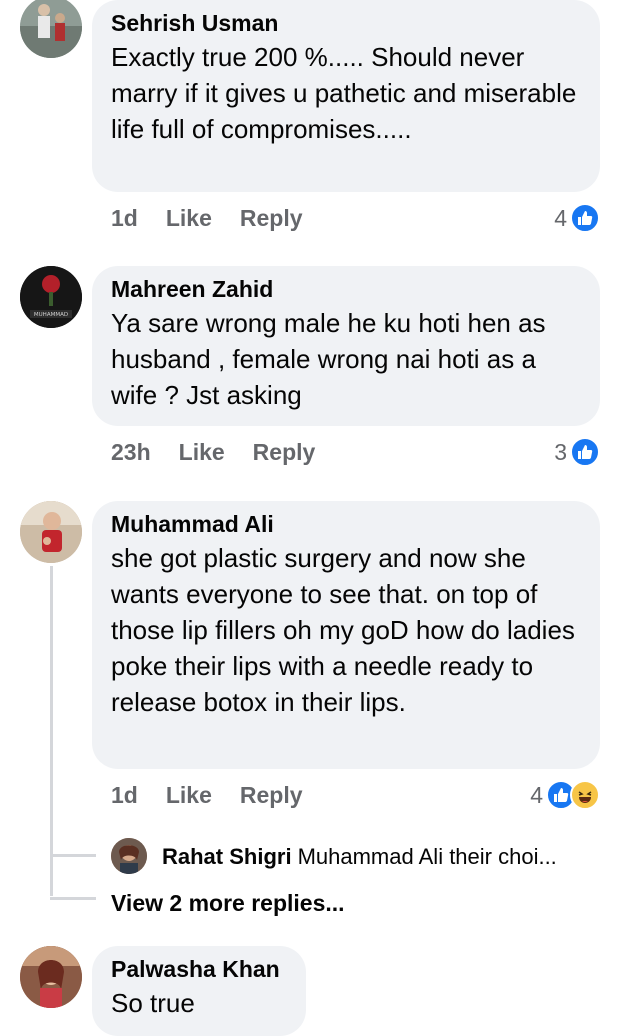  Describe the element at coordinates (346, 289) in the screenshot. I see `comment-author: Mahreen Zahid` at that location.